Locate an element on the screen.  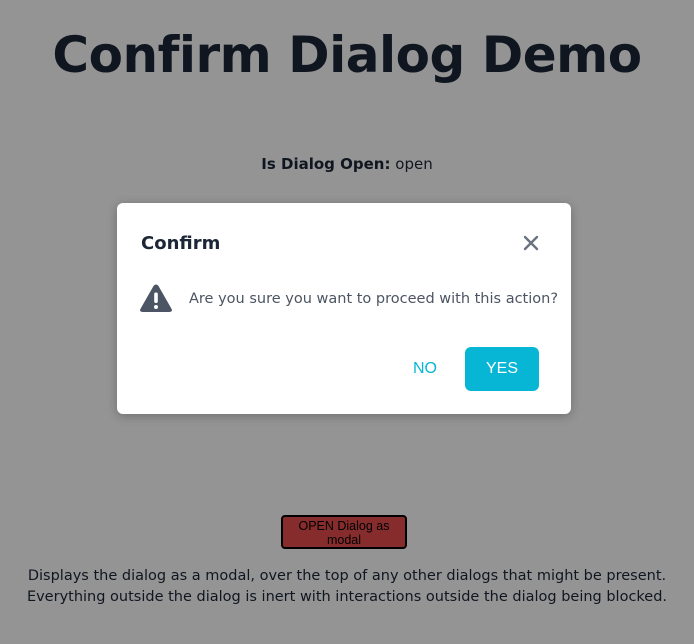
close-button is located at coordinates (531, 243).